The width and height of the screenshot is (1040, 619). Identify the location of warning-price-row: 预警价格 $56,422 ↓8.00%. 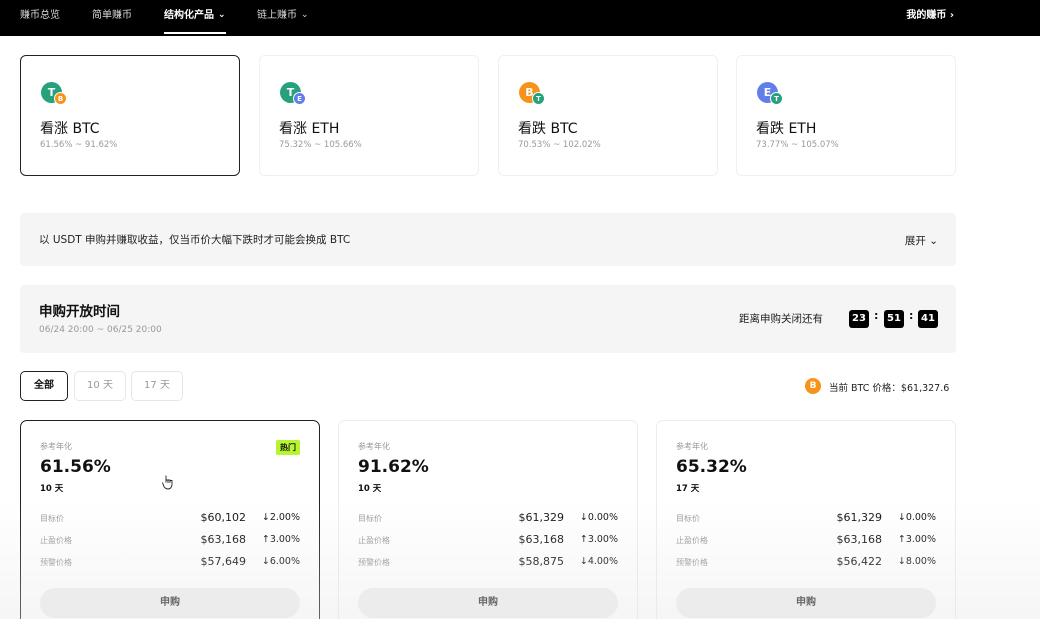
(806, 563).